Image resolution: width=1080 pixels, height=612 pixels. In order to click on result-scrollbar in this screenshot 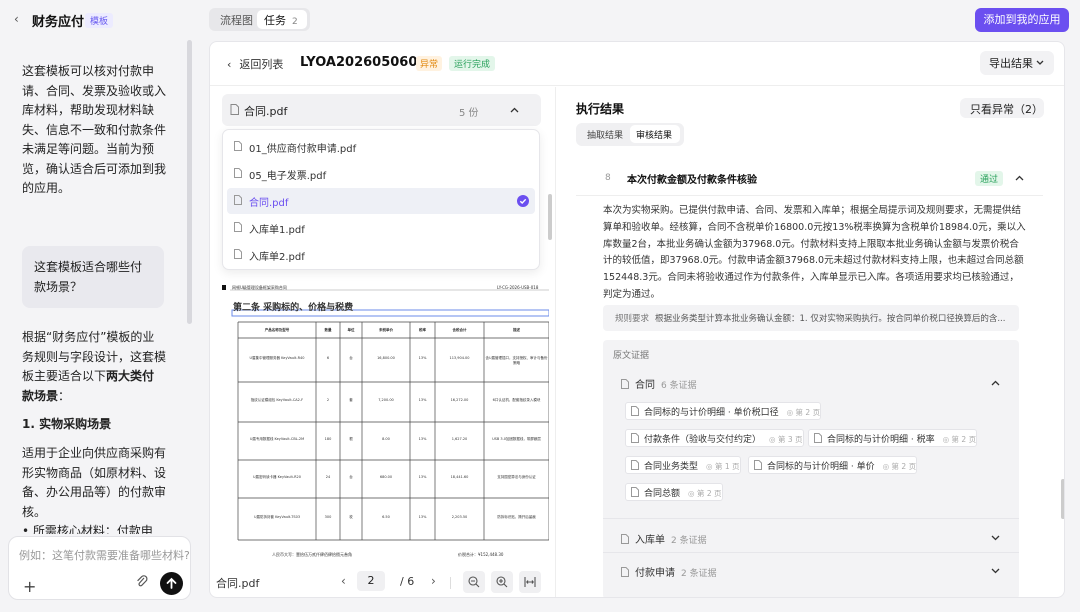, I will do `click(1062, 499)`.